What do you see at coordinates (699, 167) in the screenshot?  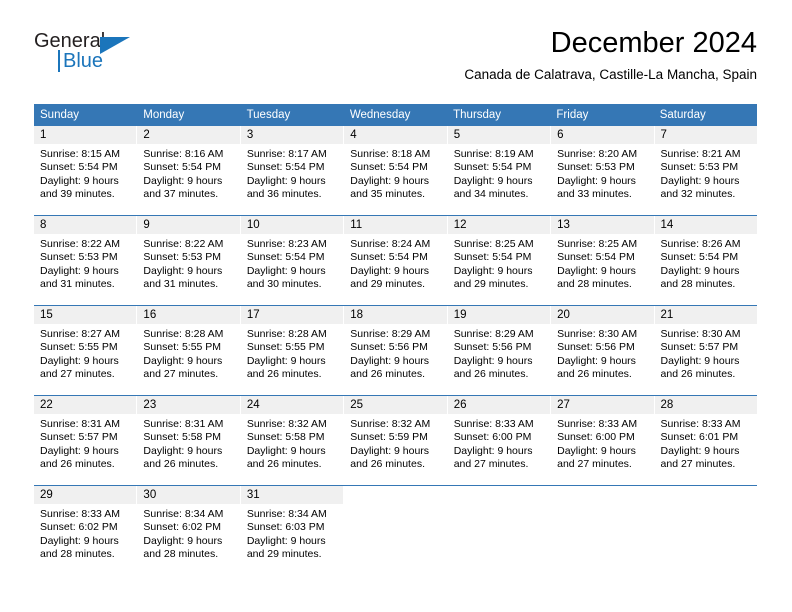 I see `sunset-text: Sunset: 5:53 PM` at bounding box center [699, 167].